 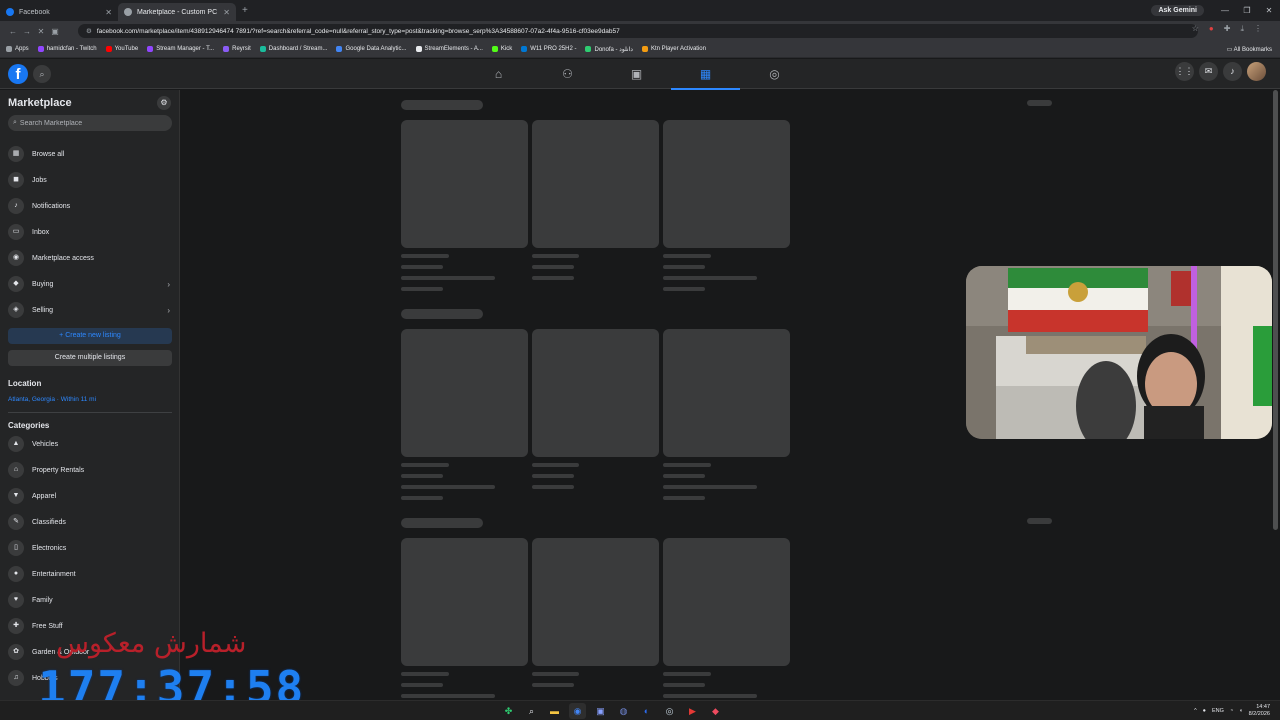 What do you see at coordinates (609, 49) in the screenshot?
I see `bookmark-donofa: Donofa - دانلود` at bounding box center [609, 49].